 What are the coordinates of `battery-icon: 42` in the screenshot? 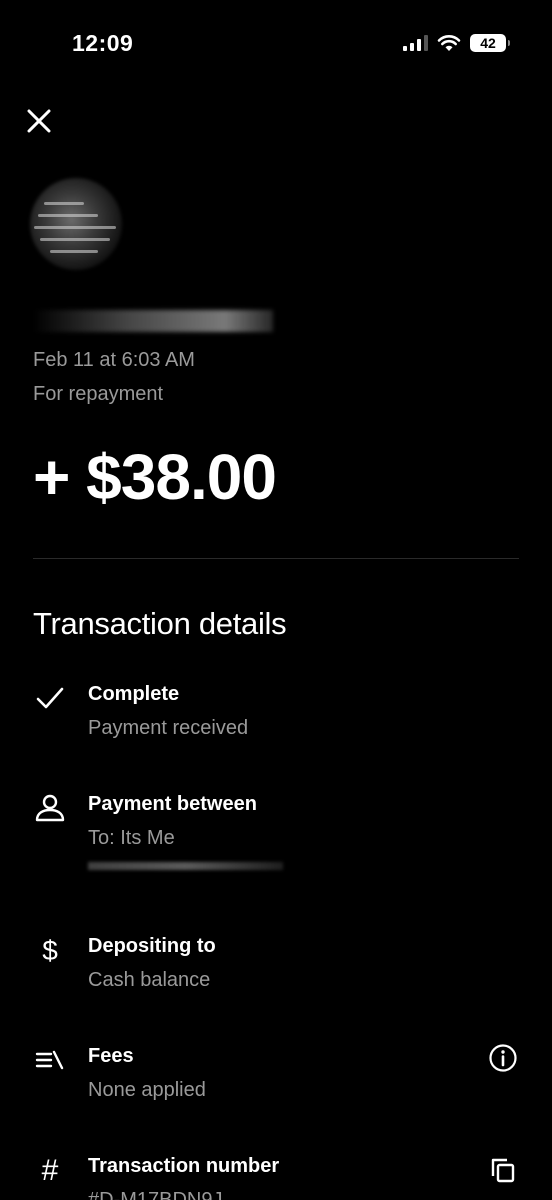 It's located at (490, 43).